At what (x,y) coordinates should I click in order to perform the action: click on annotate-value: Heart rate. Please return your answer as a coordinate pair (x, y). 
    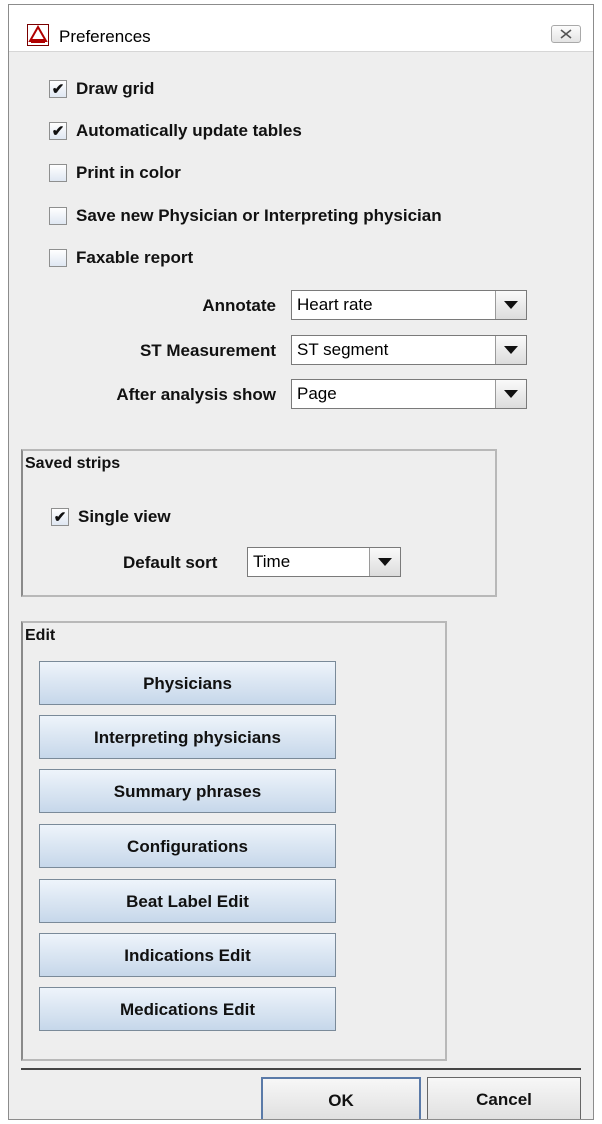
    Looking at the image, I should click on (335, 304).